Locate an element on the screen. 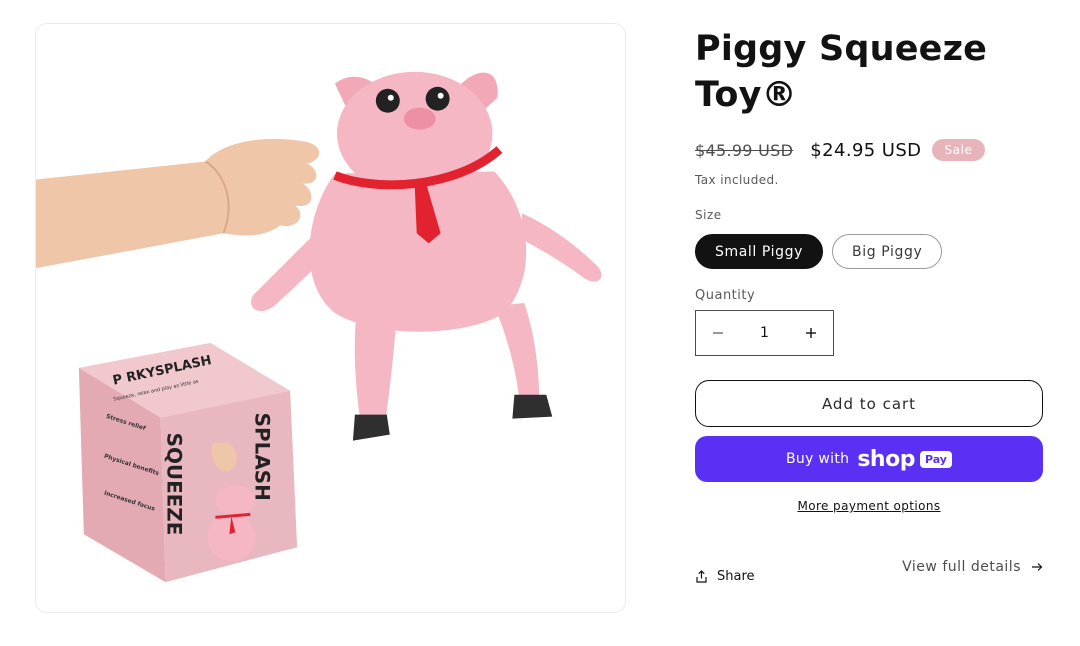 This screenshot has height=646, width=1080. buy-with-shop-pay-button: Buy with shop Pay is located at coordinates (869, 459).